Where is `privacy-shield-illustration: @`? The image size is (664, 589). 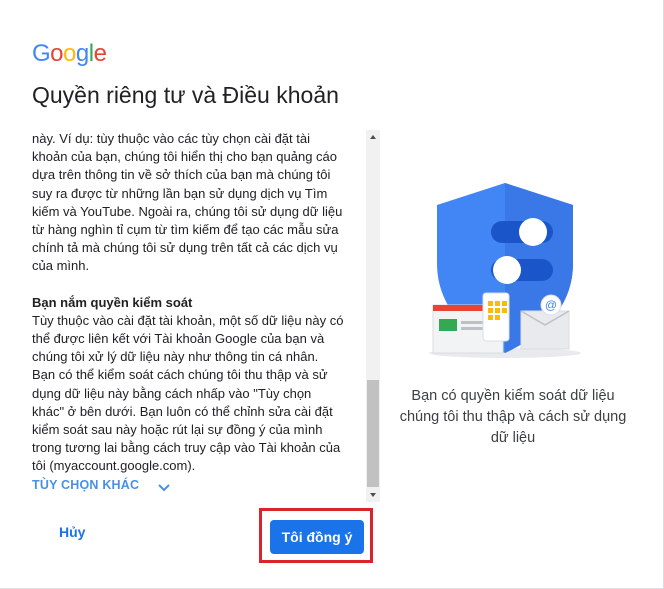 privacy-shield-illustration: @ is located at coordinates (505, 270).